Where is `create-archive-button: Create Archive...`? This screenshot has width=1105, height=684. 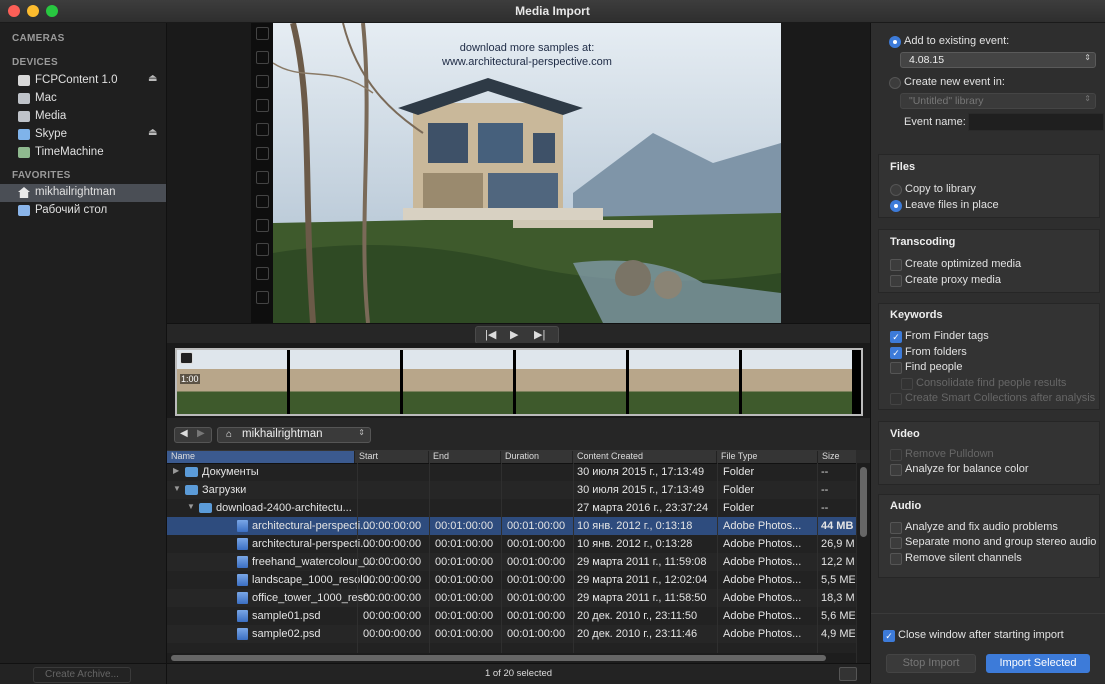
create-archive-button: Create Archive... is located at coordinates (82, 675).